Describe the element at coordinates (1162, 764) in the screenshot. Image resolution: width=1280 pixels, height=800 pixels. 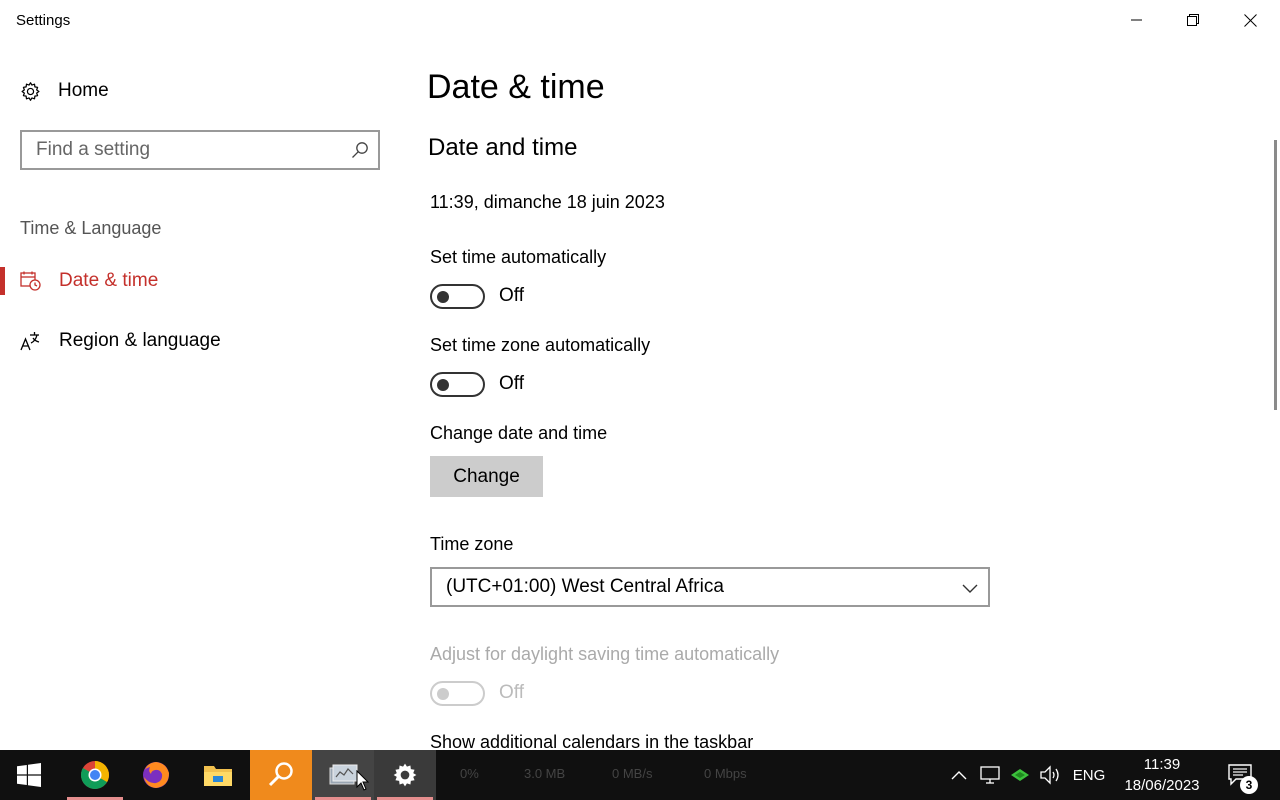
I see `clock-time: 11:39` at that location.